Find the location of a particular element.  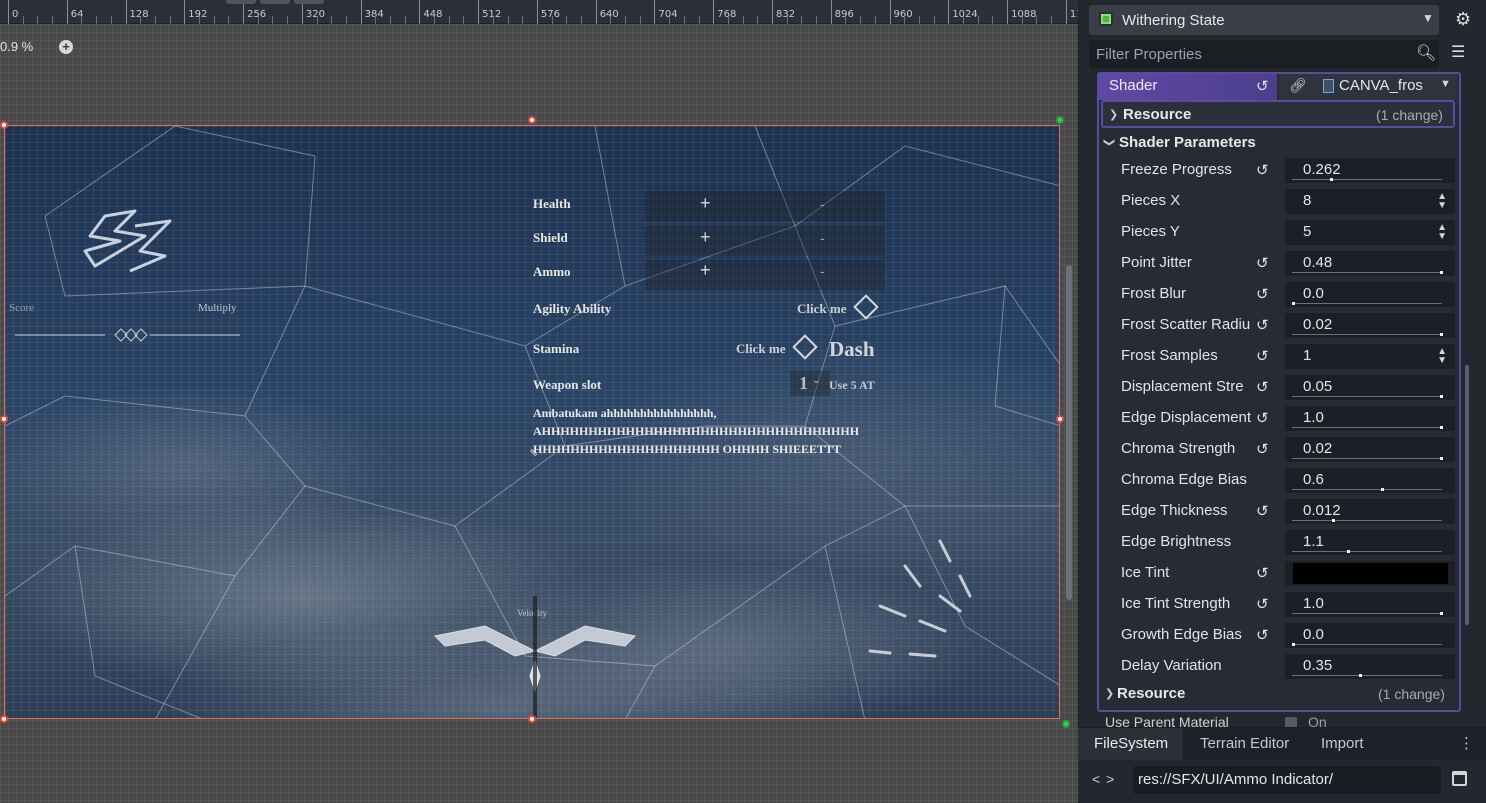

slider-field: 0.6 is located at coordinates (1370, 480).